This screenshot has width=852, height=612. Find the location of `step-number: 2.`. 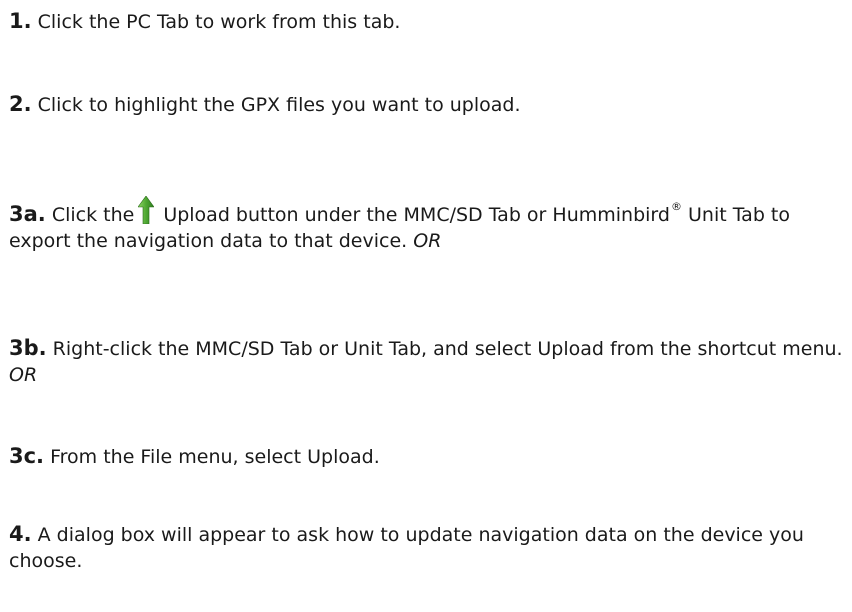

step-number: 2. is located at coordinates (20, 104).